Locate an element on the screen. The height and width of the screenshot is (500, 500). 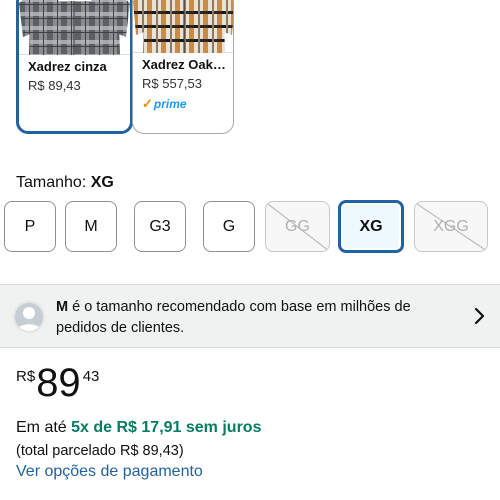
installment-highlight: 5x de R$ 17,91 sem juros is located at coordinates (166, 427).